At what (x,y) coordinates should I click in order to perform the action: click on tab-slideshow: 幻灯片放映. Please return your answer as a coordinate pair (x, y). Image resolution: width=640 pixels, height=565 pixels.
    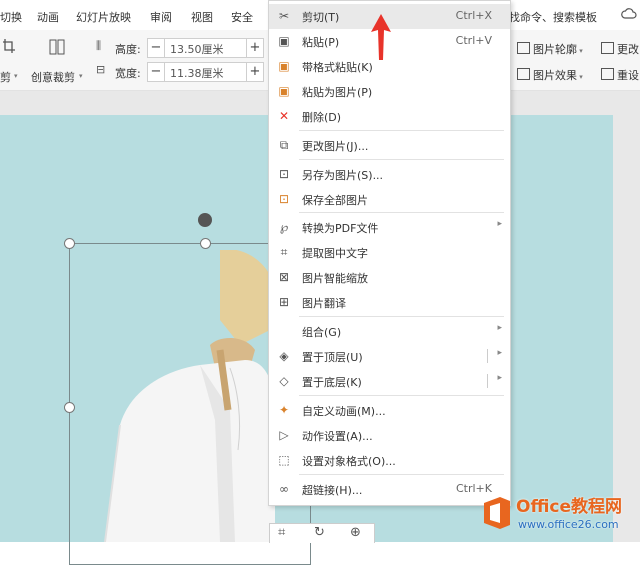
    Looking at the image, I should click on (103, 17).